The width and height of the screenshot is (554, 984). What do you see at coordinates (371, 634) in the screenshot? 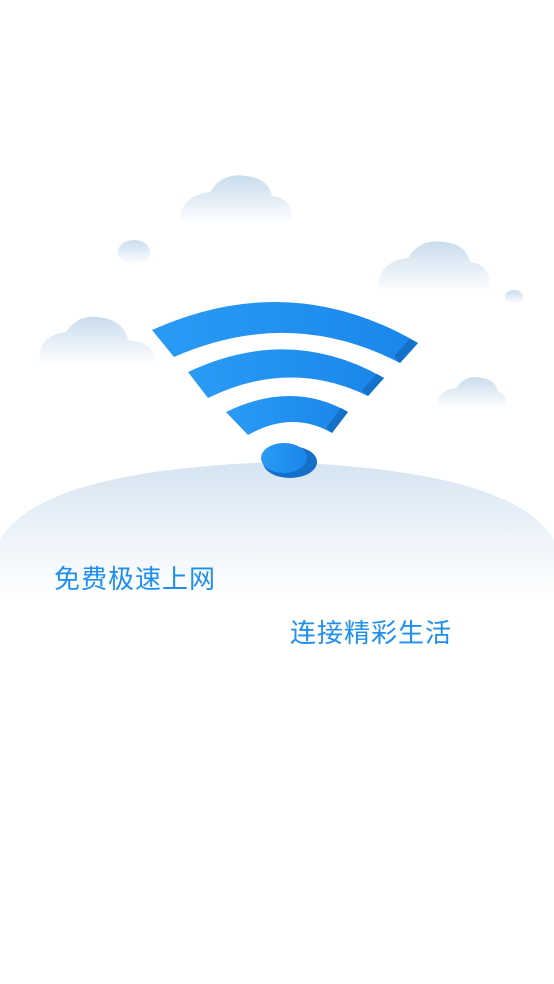
I see `slogan-secondary: 连接精彩生活` at bounding box center [371, 634].